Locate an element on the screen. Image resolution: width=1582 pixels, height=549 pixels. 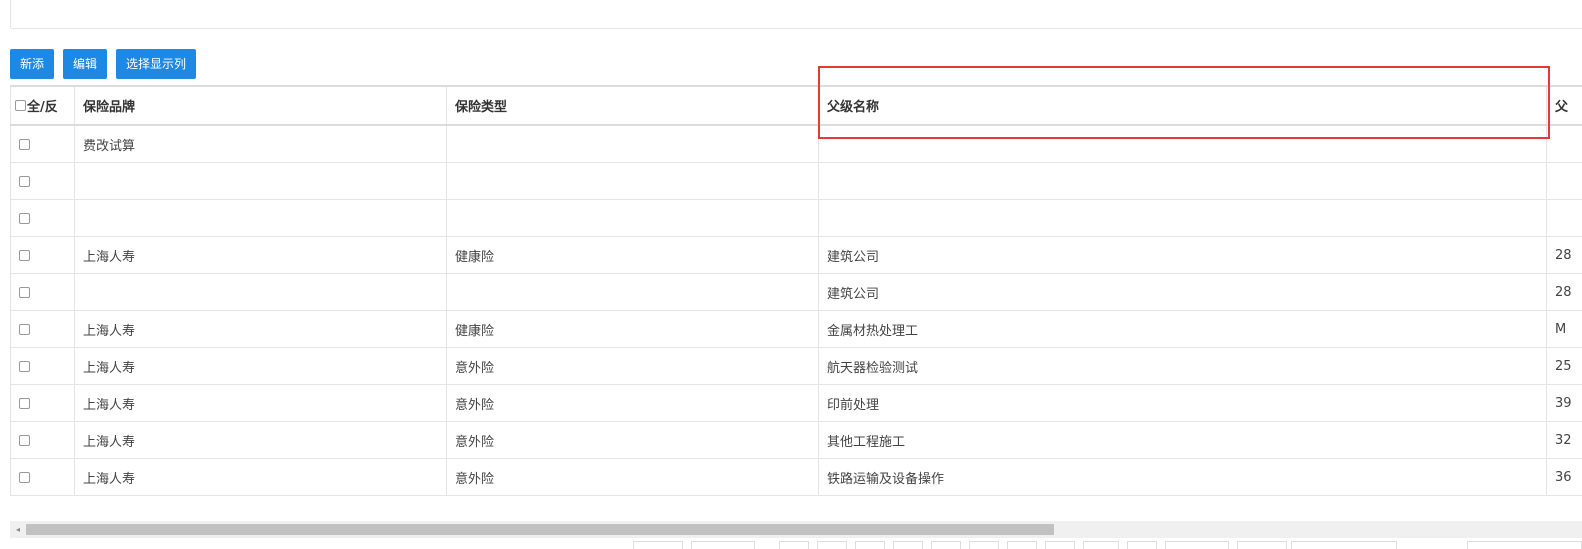
horizontal-scrollbar: ◂ is located at coordinates (796, 529).